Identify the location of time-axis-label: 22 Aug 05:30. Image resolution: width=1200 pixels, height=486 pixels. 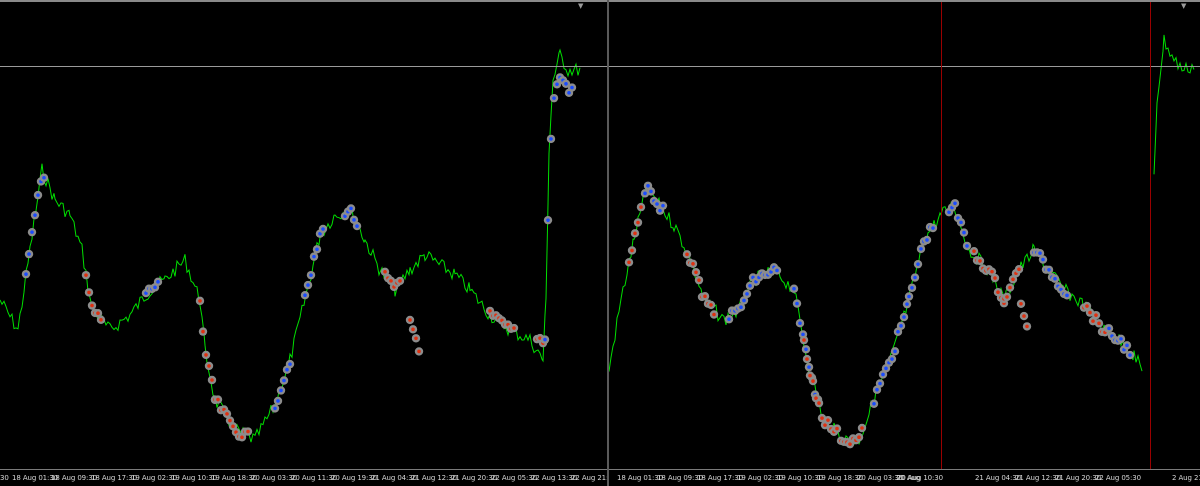
(1118, 478).